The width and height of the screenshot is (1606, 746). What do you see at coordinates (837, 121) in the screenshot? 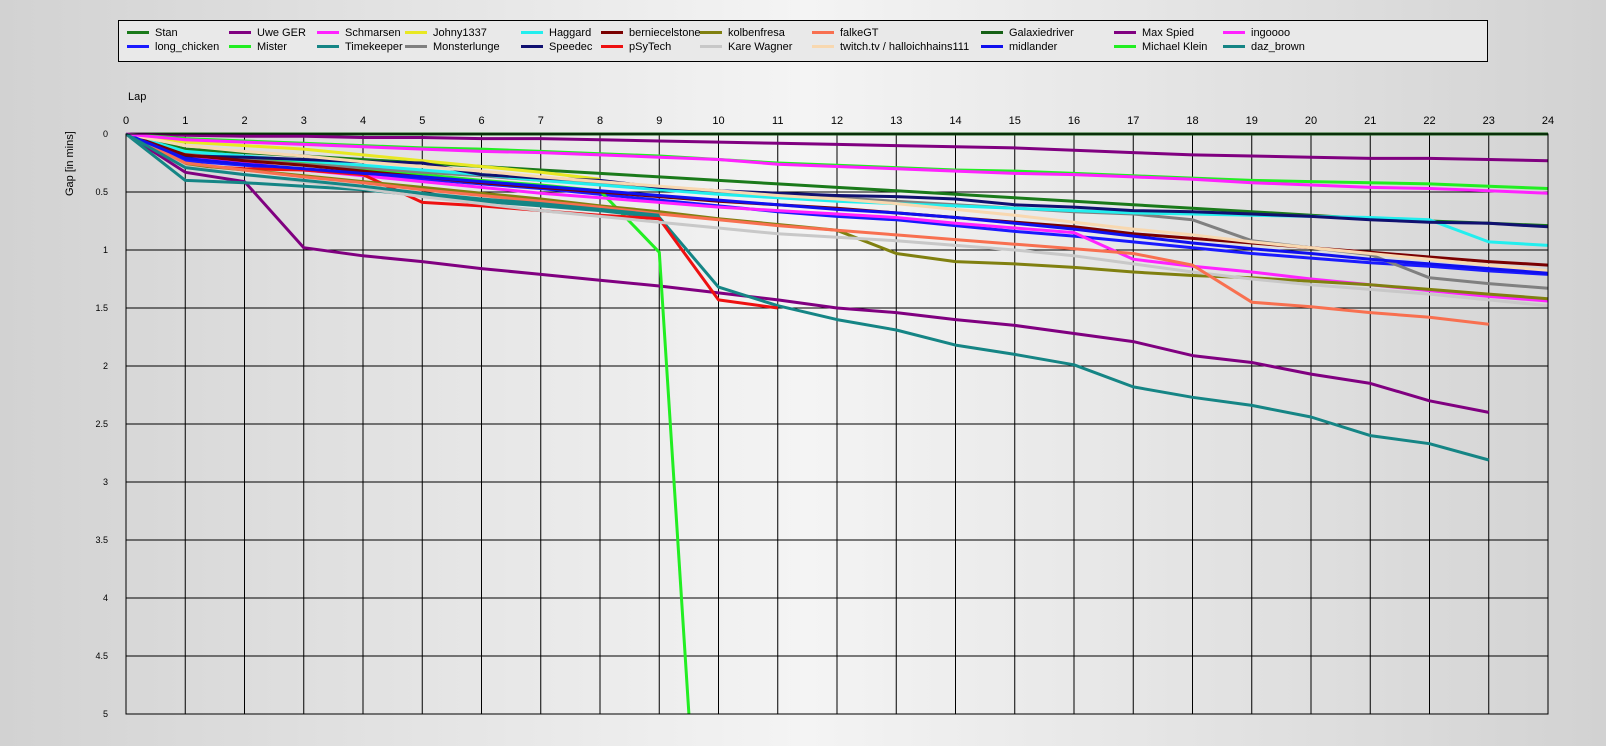
I see `x-tick-label: 12` at bounding box center [837, 121].